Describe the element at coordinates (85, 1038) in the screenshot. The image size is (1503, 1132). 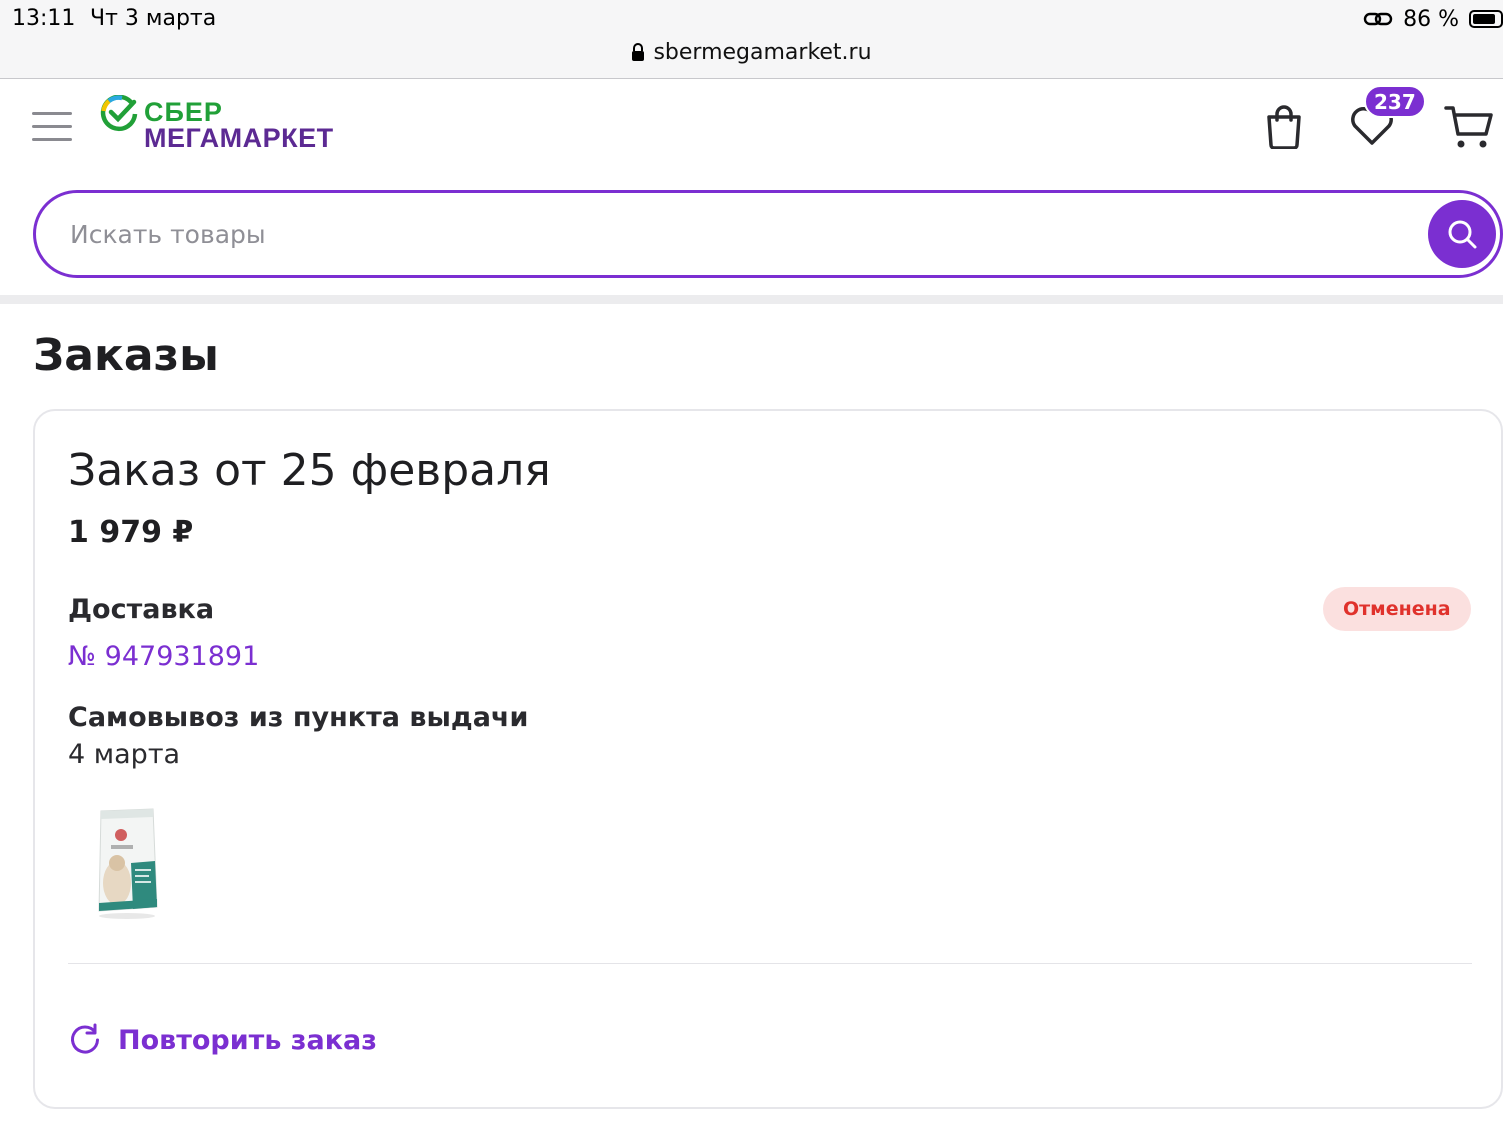
I see `refresh-icon` at that location.